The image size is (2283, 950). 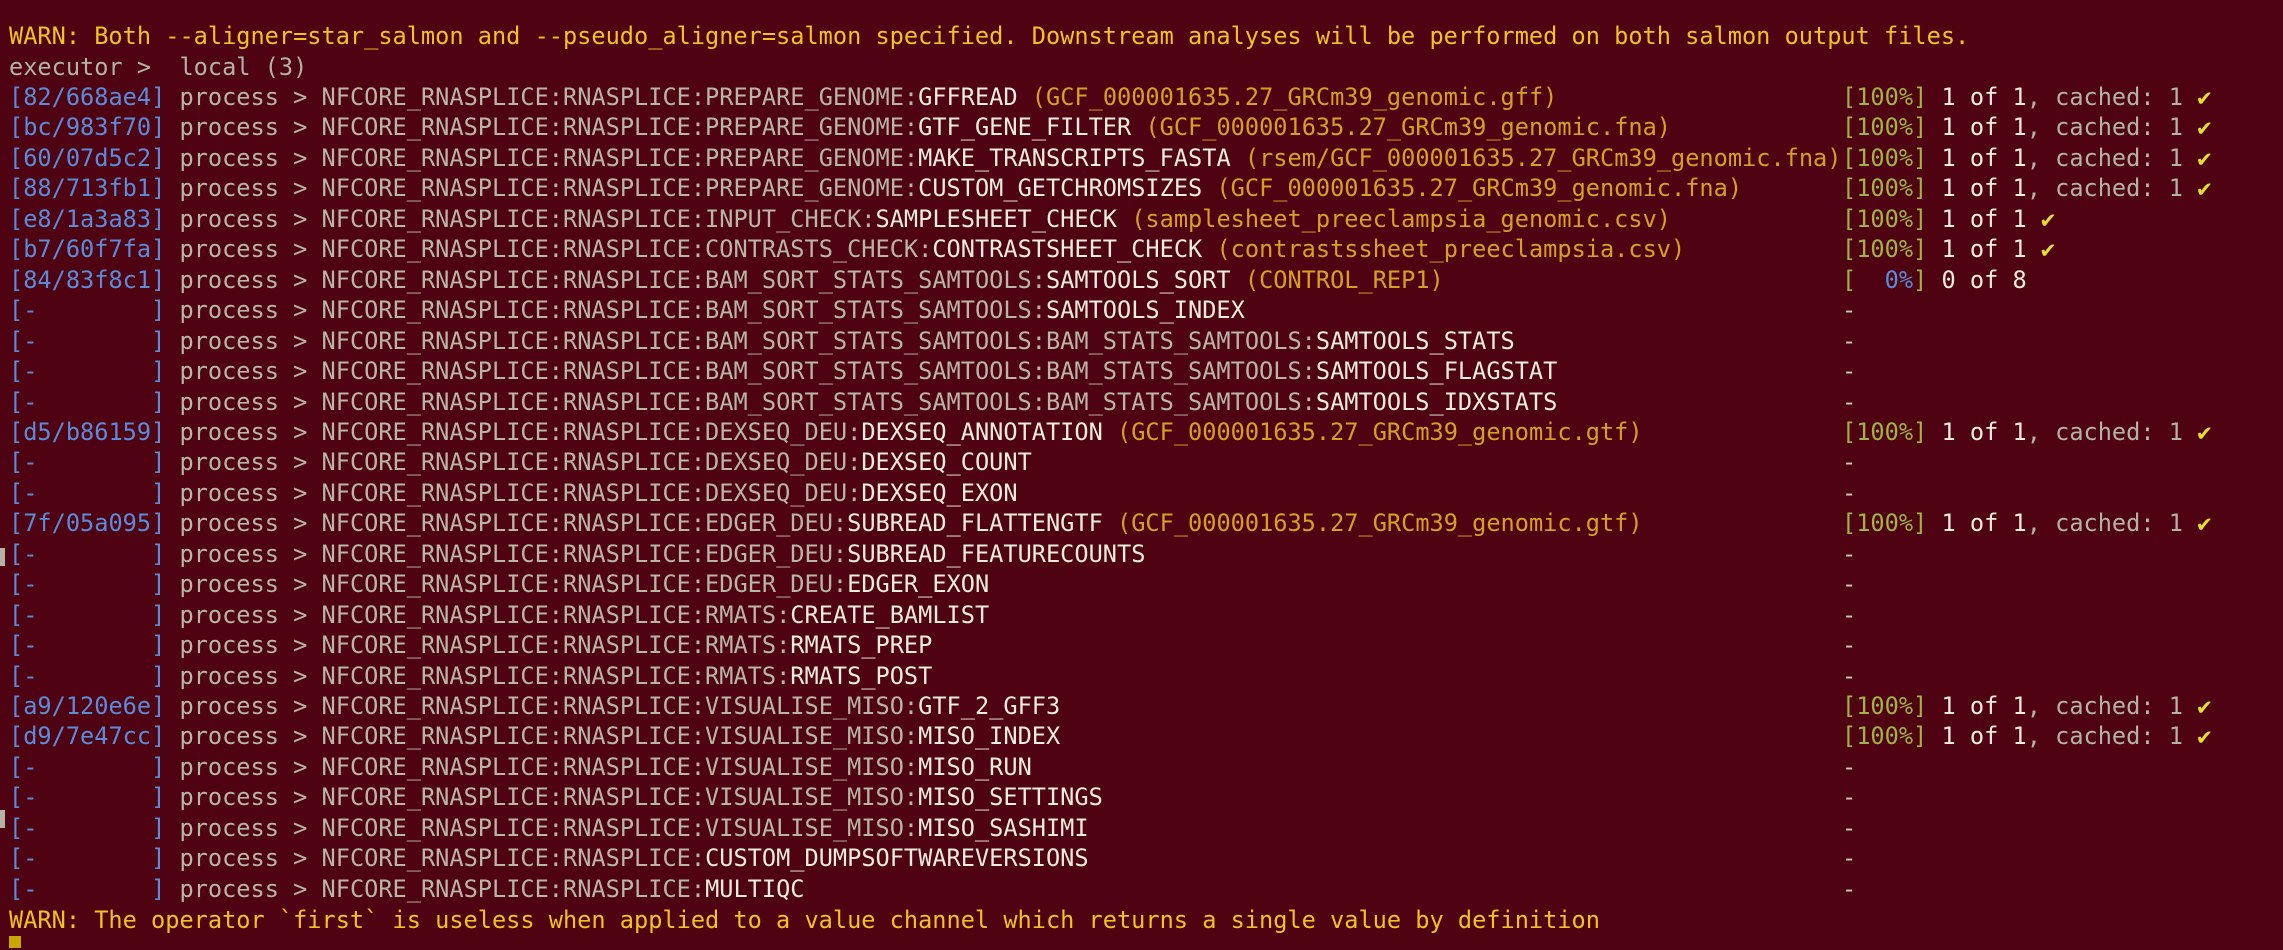 What do you see at coordinates (939, 492) in the screenshot?
I see `process-name: DEXSEQ_EXON` at bounding box center [939, 492].